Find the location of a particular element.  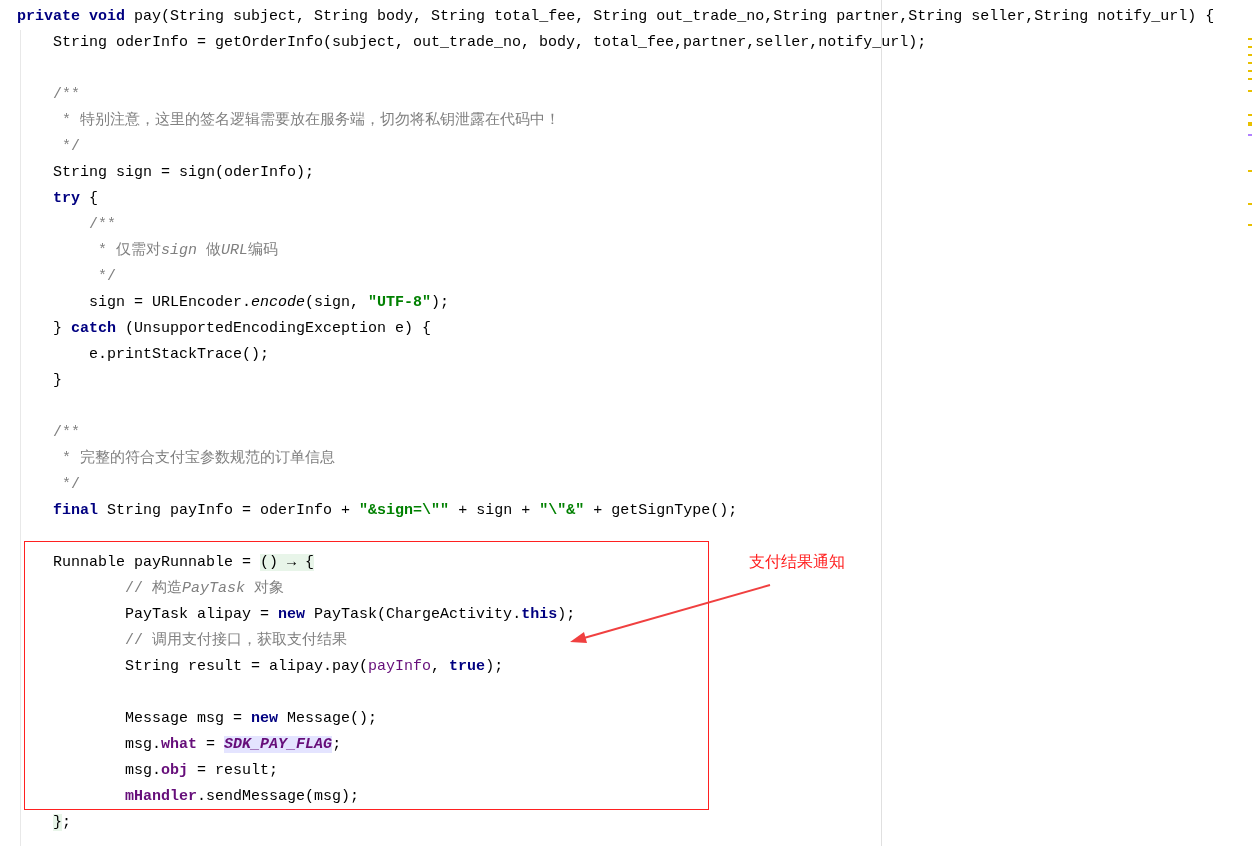

code-line: private void pay(String subject, String body, String total_fee, String out_trade_no,String partner,String seller,String notify_url) { is located at coordinates (616, 17).